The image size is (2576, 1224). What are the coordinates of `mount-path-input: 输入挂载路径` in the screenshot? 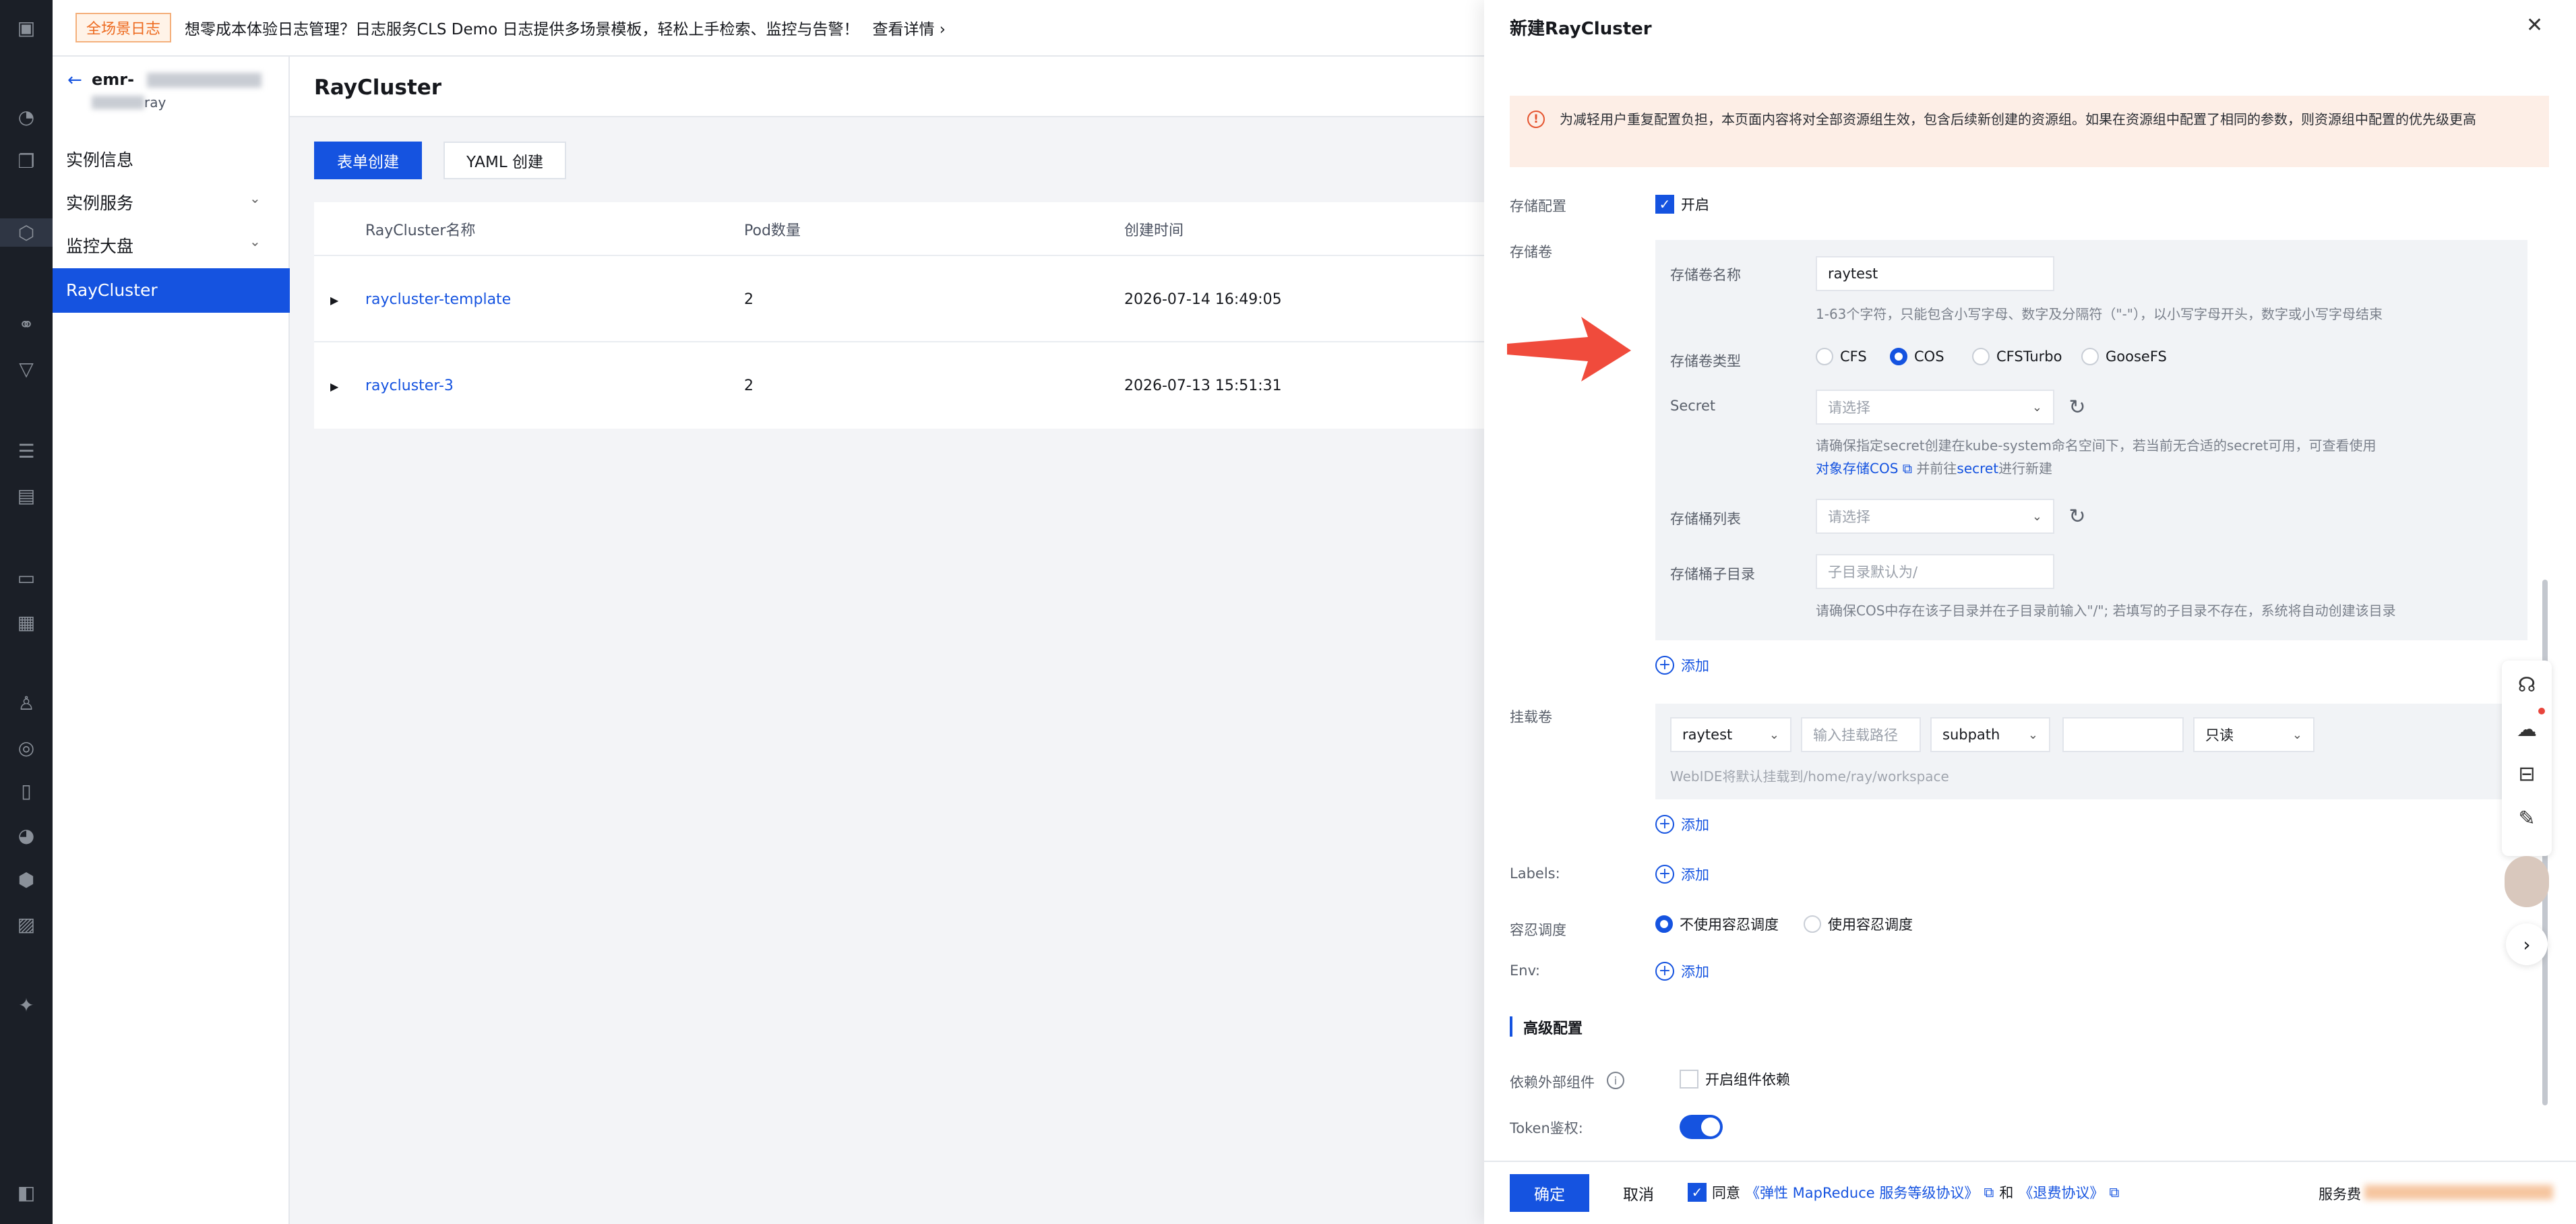 It's located at (1861, 735).